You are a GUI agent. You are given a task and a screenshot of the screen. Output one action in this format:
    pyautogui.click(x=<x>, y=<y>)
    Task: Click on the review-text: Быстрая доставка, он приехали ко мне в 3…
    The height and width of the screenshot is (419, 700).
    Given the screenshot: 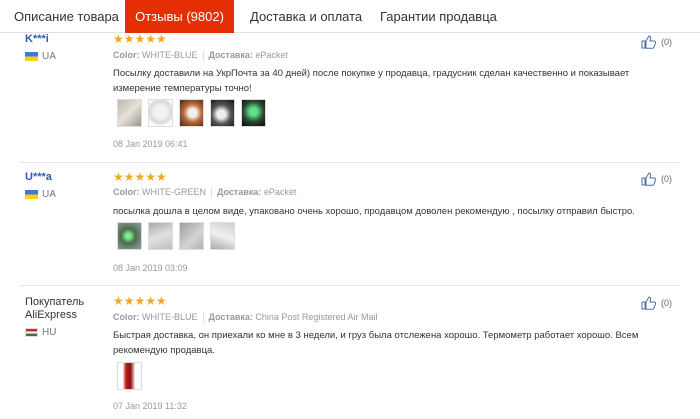 What is the action you would take?
    pyautogui.click(x=376, y=343)
    